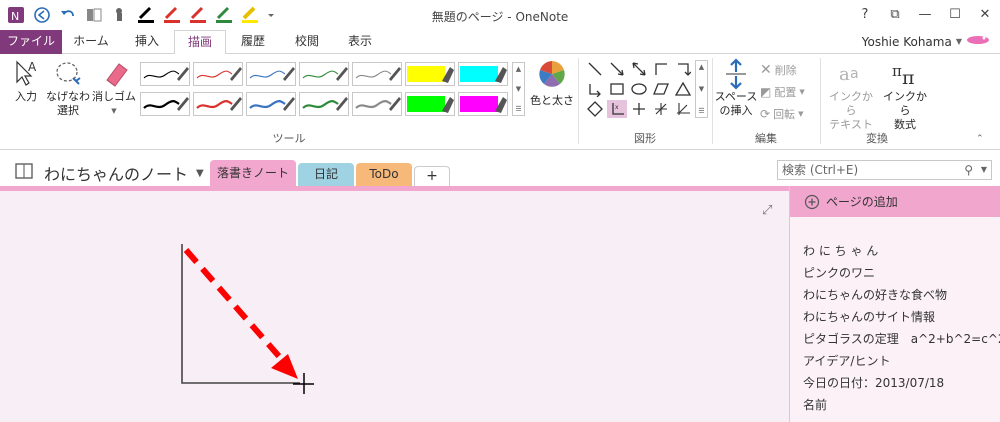  I want to click on close-button: ✕, so click(985, 14).